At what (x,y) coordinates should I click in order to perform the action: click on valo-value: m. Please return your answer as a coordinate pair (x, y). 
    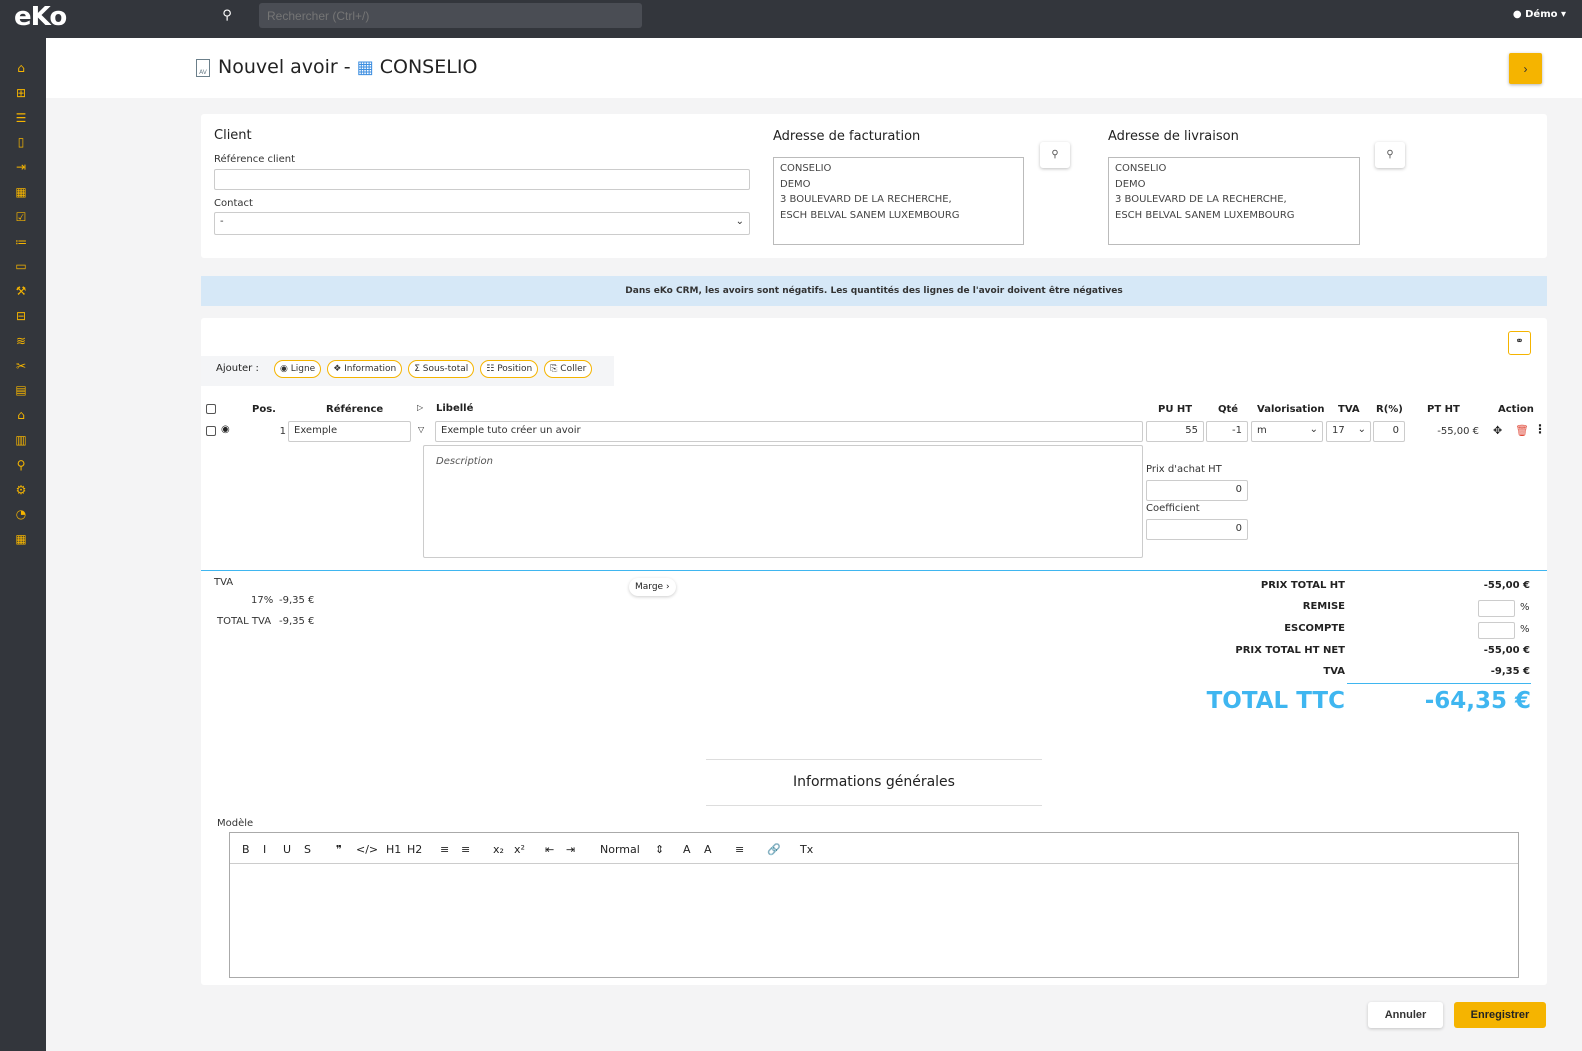
    Looking at the image, I should click on (1262, 430).